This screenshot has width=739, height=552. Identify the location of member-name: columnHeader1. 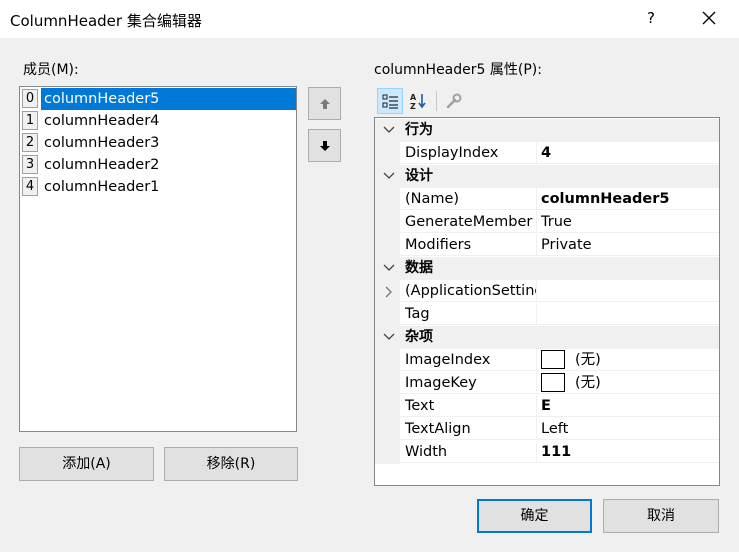
(102, 187).